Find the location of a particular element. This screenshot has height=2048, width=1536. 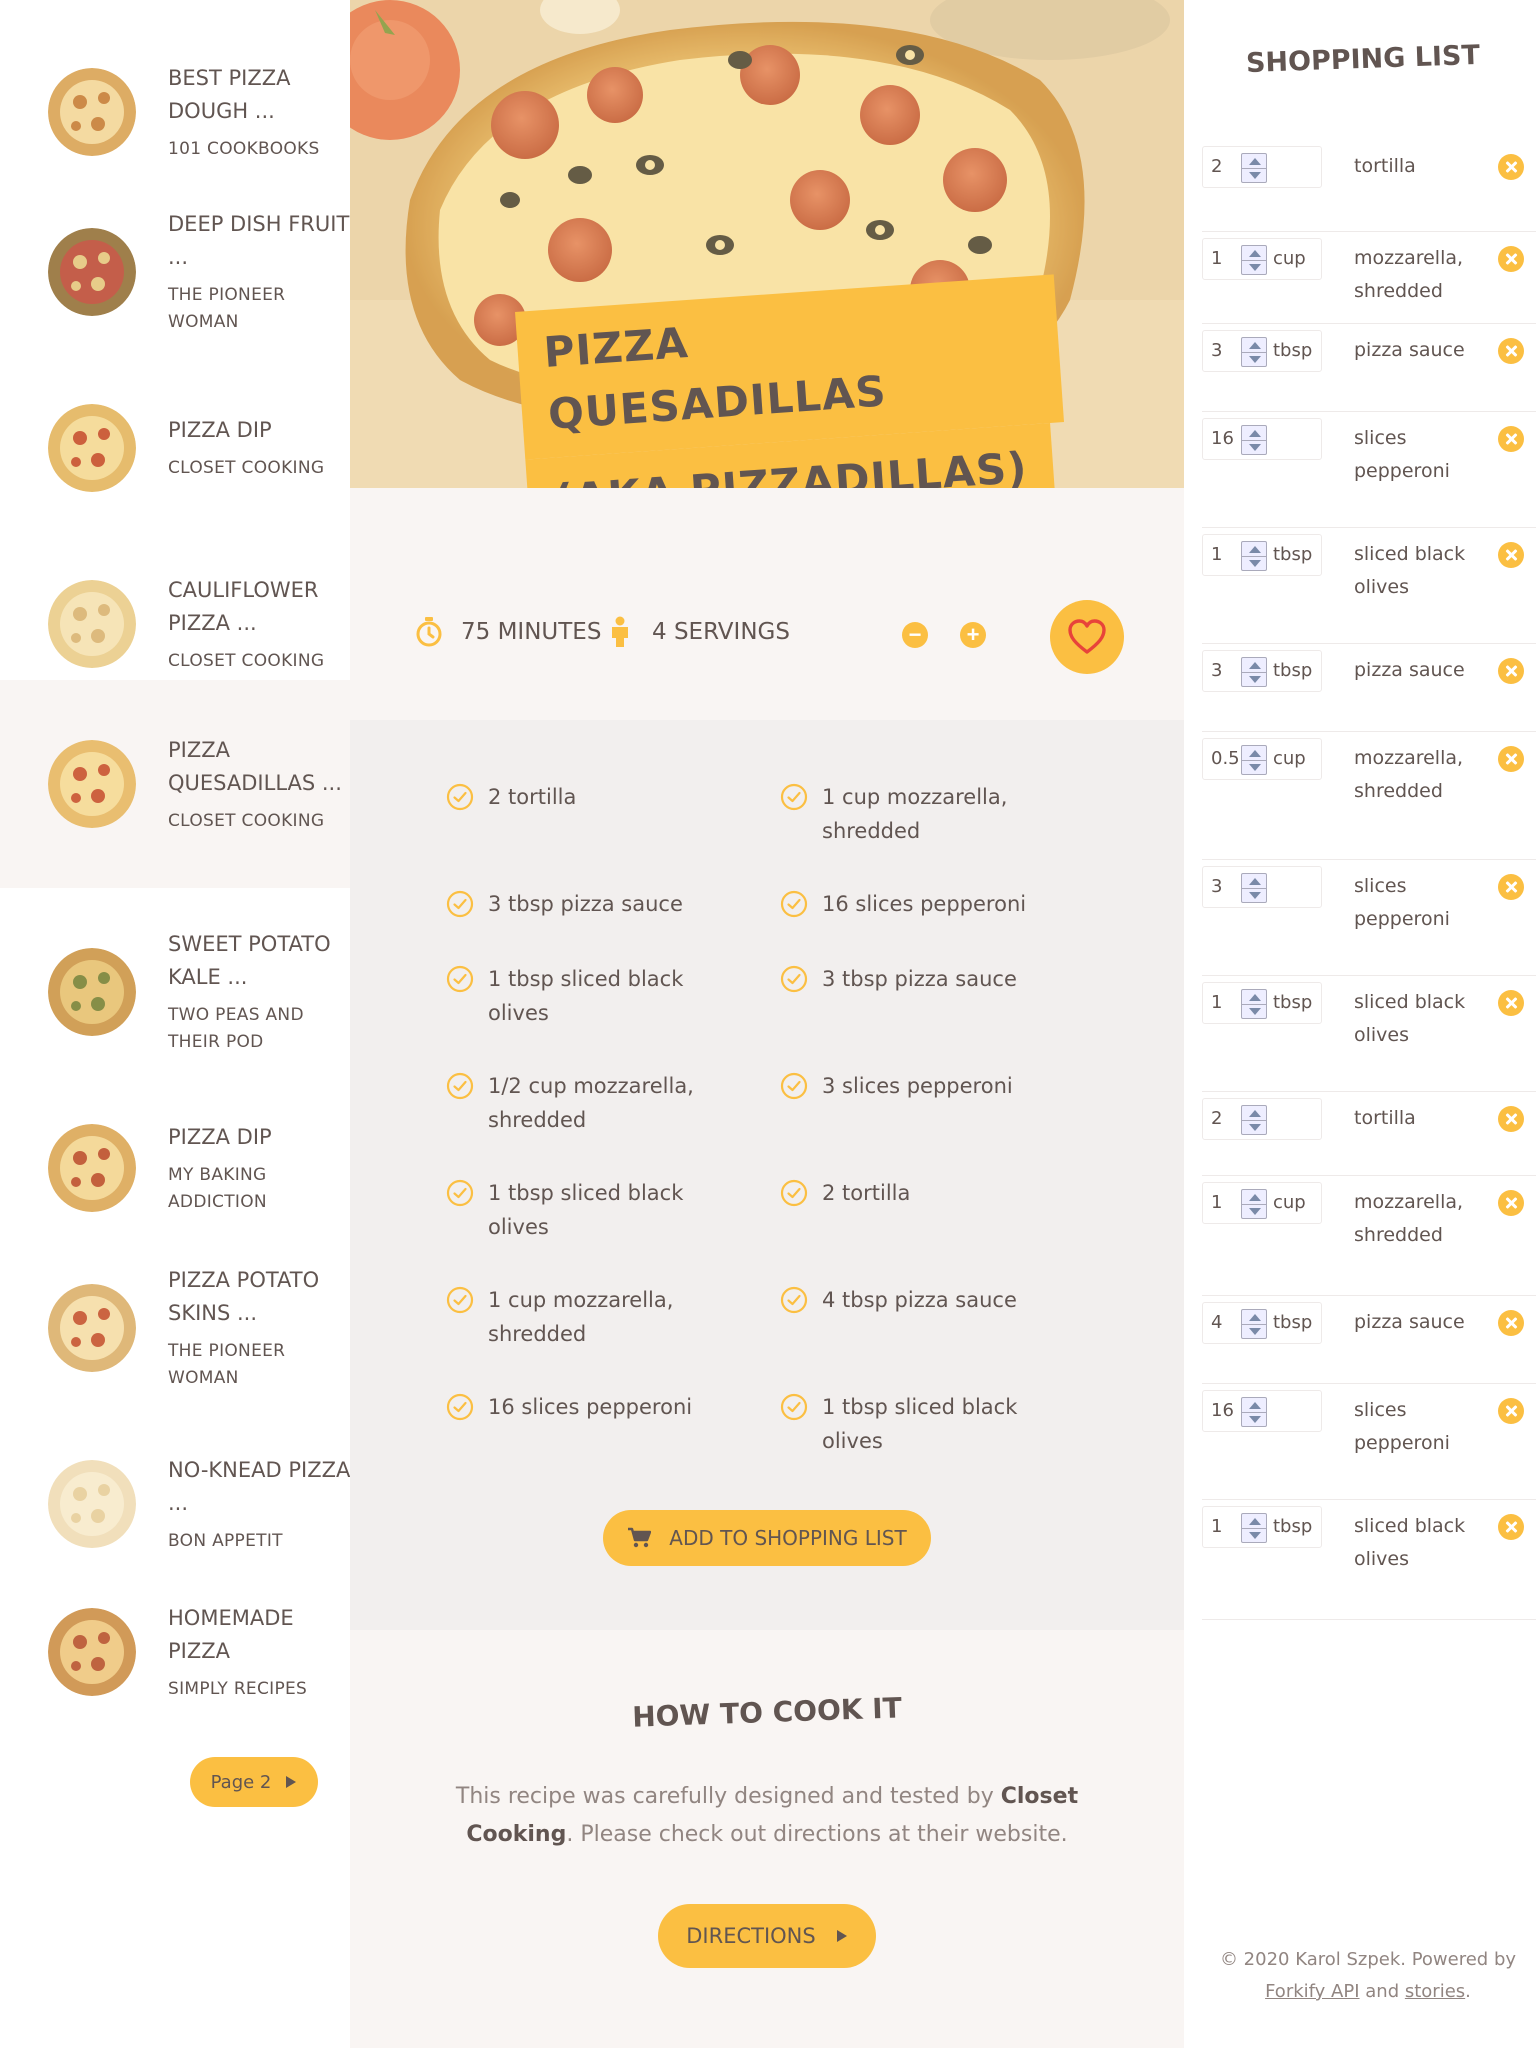

shopping-list-item: 1 cup mozzarella, shredded is located at coordinates (1369, 1236).